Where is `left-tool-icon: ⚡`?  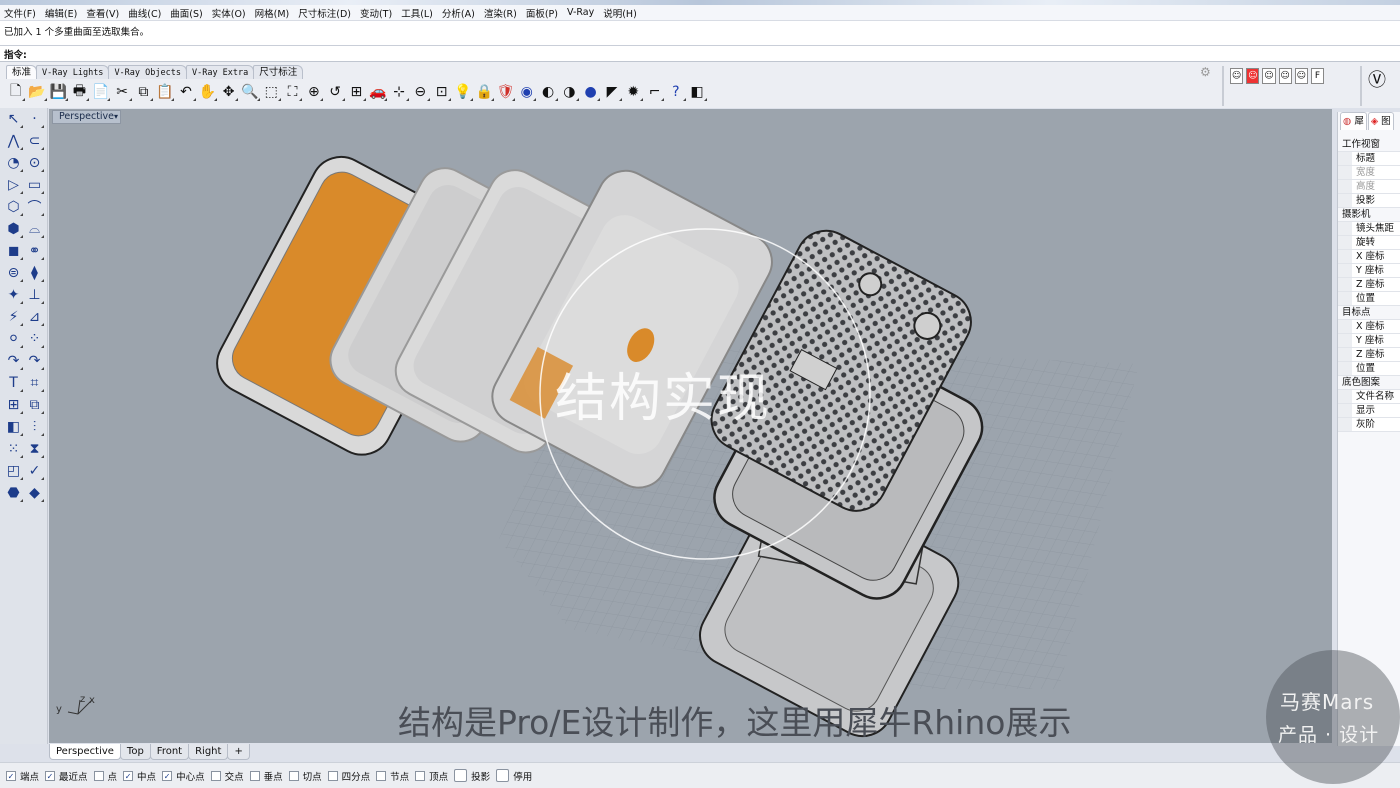 left-tool-icon: ⚡ is located at coordinates (13, 317).